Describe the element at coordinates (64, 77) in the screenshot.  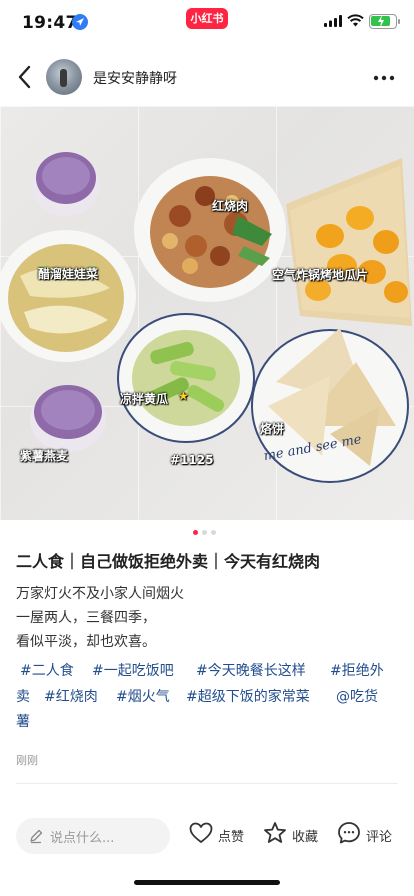
I see `author-avatar` at that location.